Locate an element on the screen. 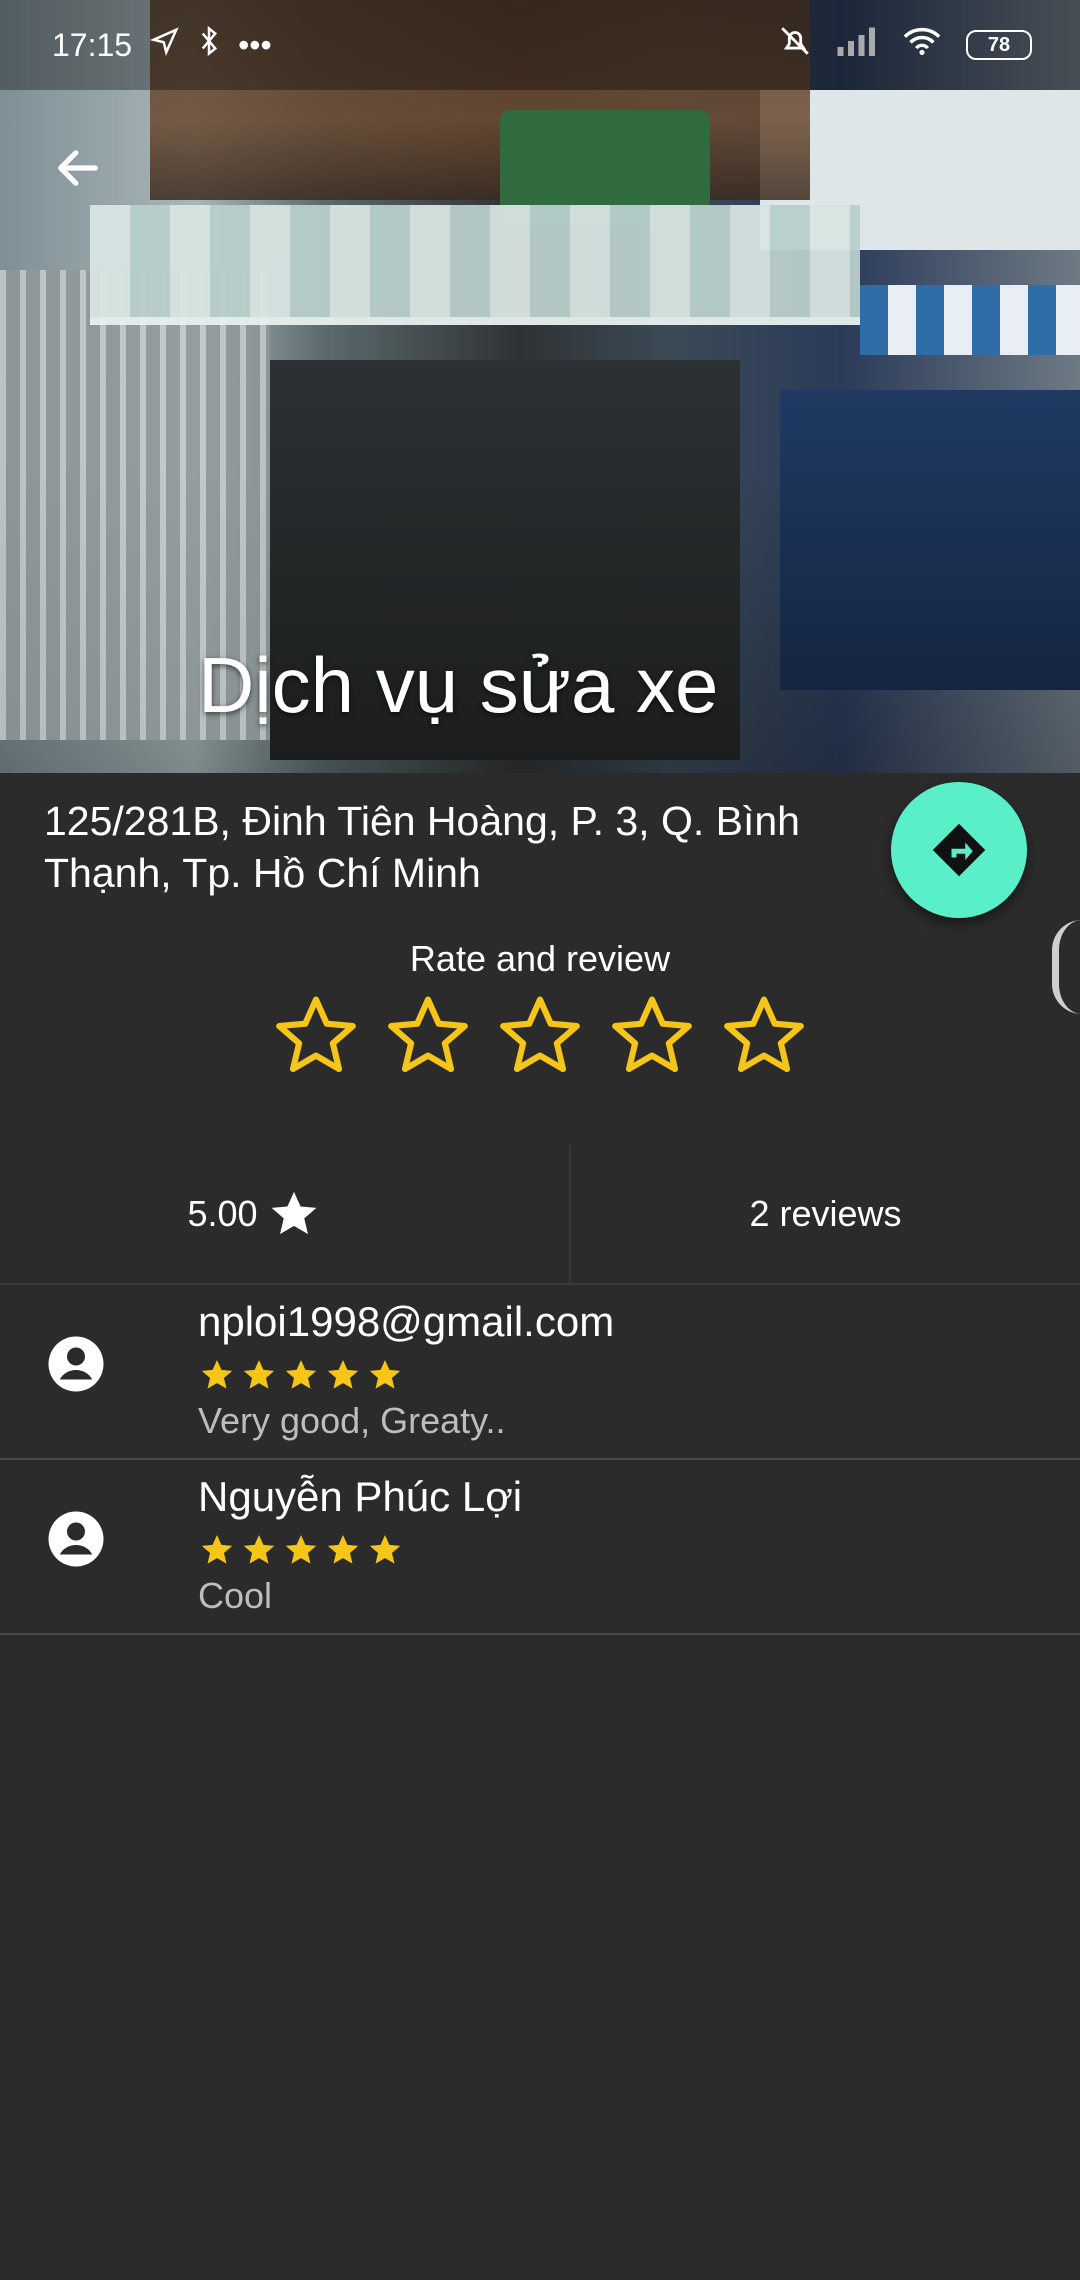 The width and height of the screenshot is (1080, 2280). review-count: 2 reviews is located at coordinates (825, 1214).